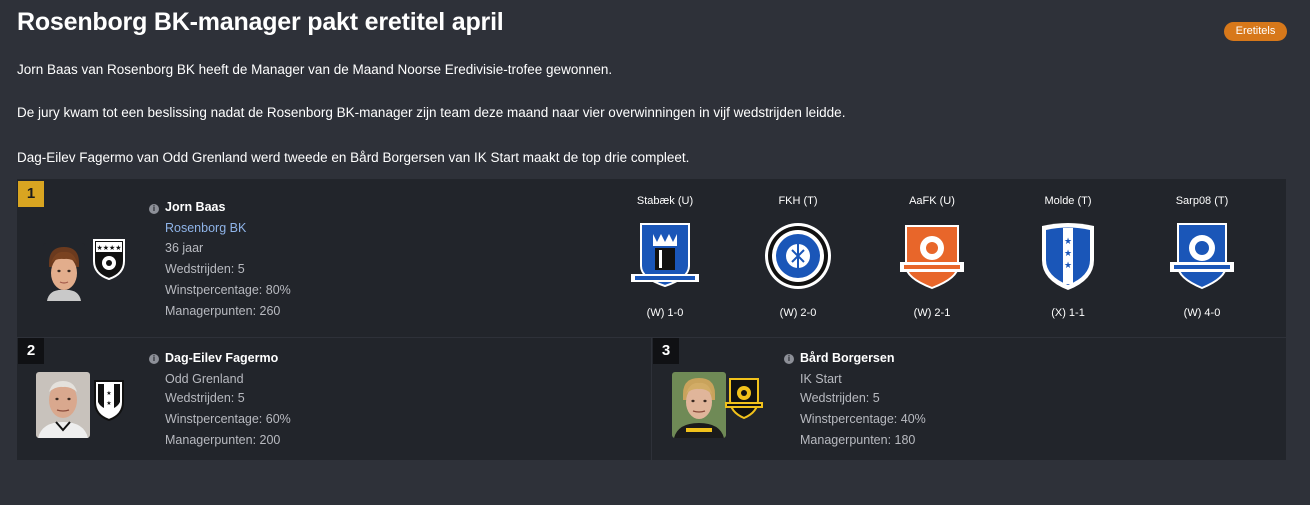 The height and width of the screenshot is (505, 1310). What do you see at coordinates (1202, 201) in the screenshot?
I see `match-opponent: Sarp08 (T)` at bounding box center [1202, 201].